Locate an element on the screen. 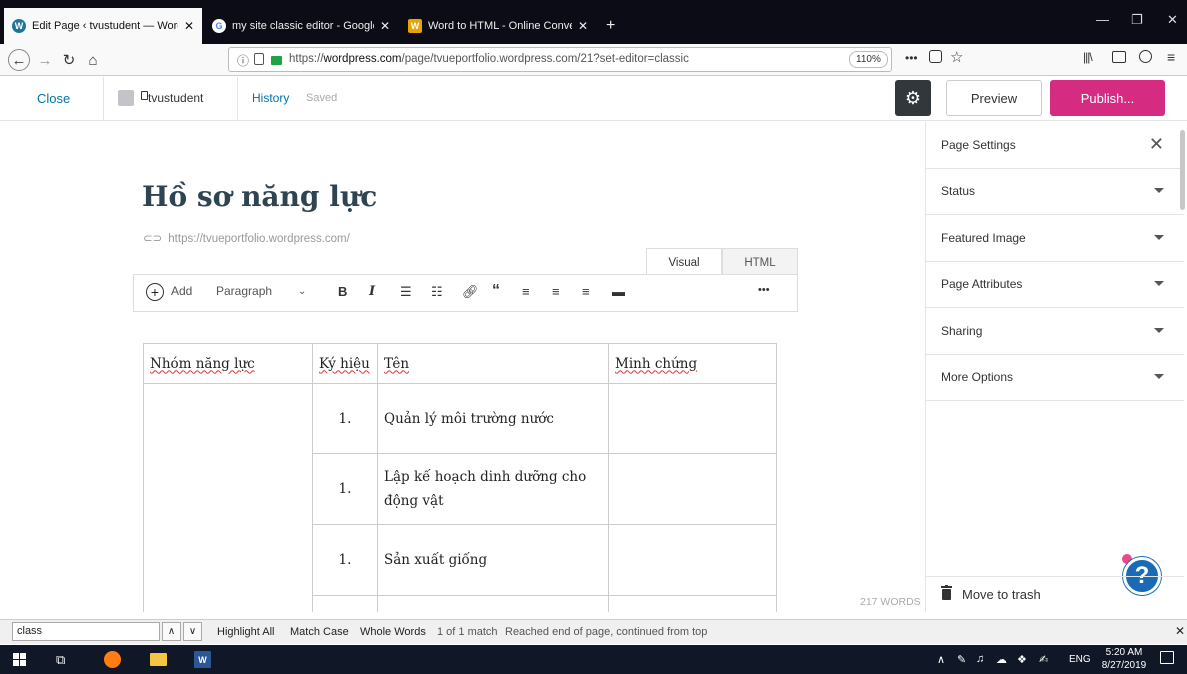 This screenshot has width=1187, height=674. sidebar-section-sharing: Sharing is located at coordinates (1055, 331).